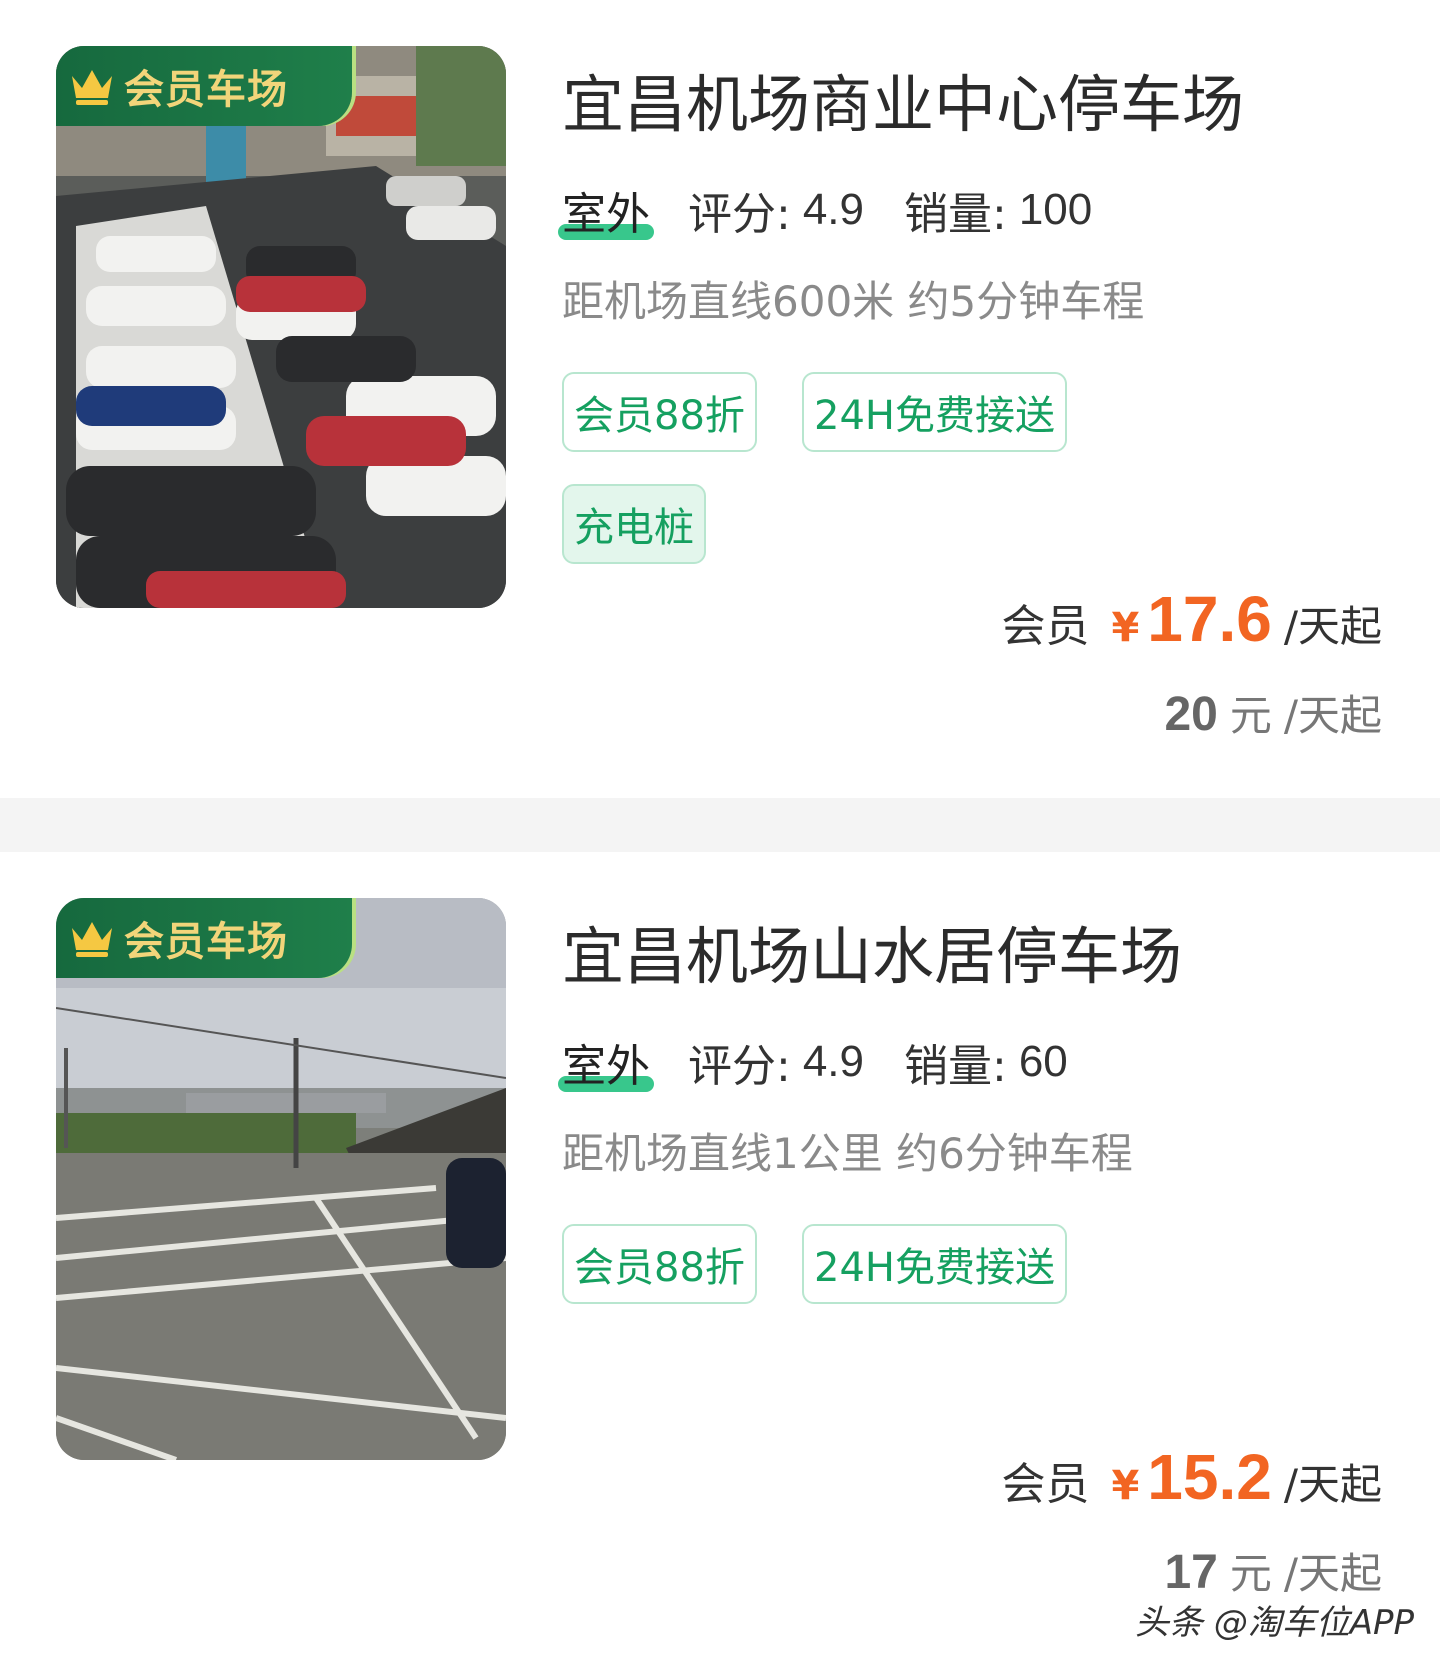  Describe the element at coordinates (853, 301) in the screenshot. I see `distance-info: 距机场直线600米 约5分钟车程` at that location.